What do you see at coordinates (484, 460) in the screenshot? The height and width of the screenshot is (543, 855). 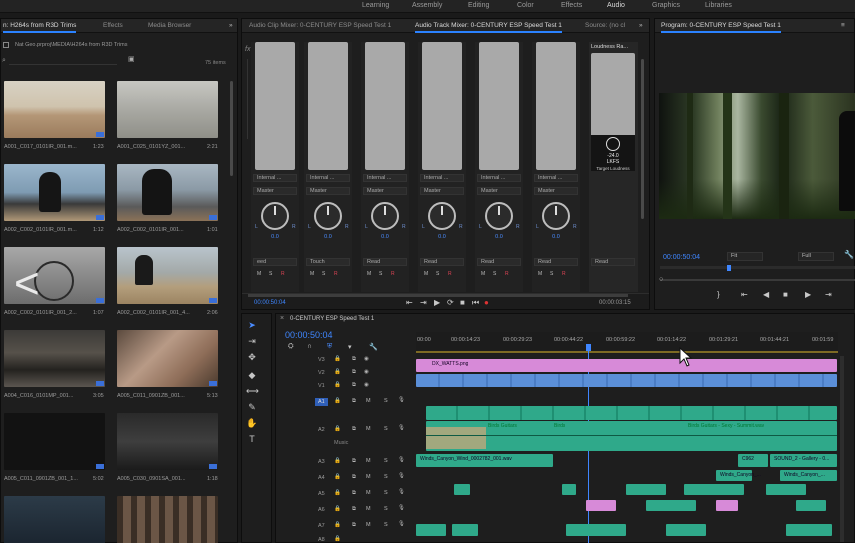 I see `audio-clip-a3: Winds_Canyon_Wind_0002782_001.wav` at bounding box center [484, 460].